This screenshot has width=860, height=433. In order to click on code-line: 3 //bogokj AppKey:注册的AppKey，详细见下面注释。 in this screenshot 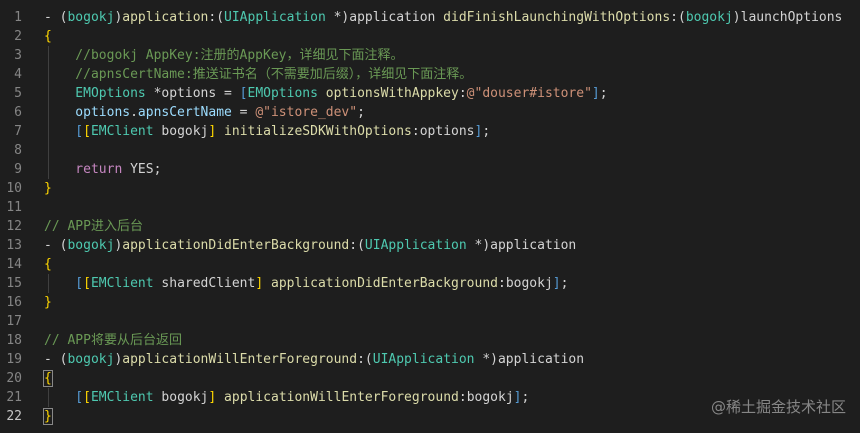, I will do `click(430, 55)`.